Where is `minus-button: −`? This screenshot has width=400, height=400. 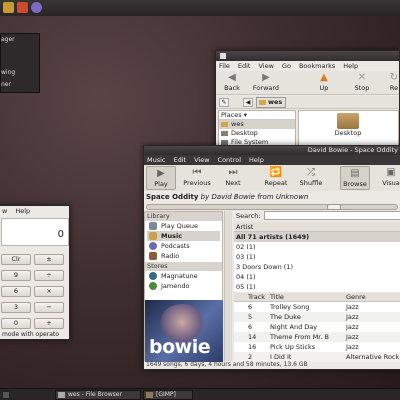
minus-button: − is located at coordinates (49, 307).